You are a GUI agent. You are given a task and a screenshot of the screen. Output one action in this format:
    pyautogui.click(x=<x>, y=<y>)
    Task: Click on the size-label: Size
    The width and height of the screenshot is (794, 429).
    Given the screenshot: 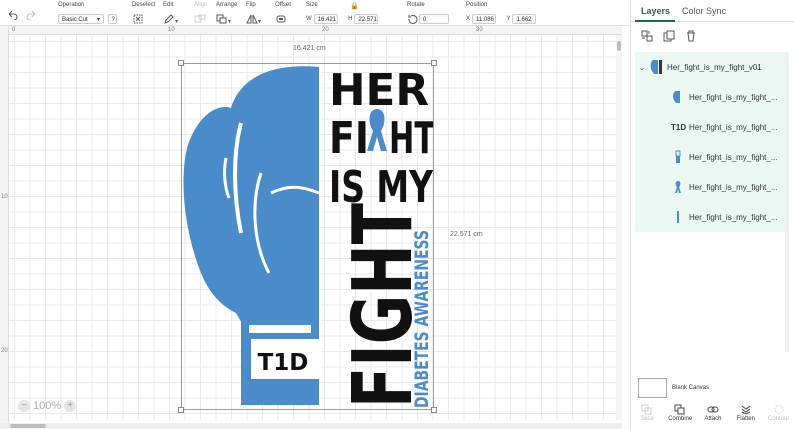 What is the action you would take?
    pyautogui.click(x=312, y=5)
    